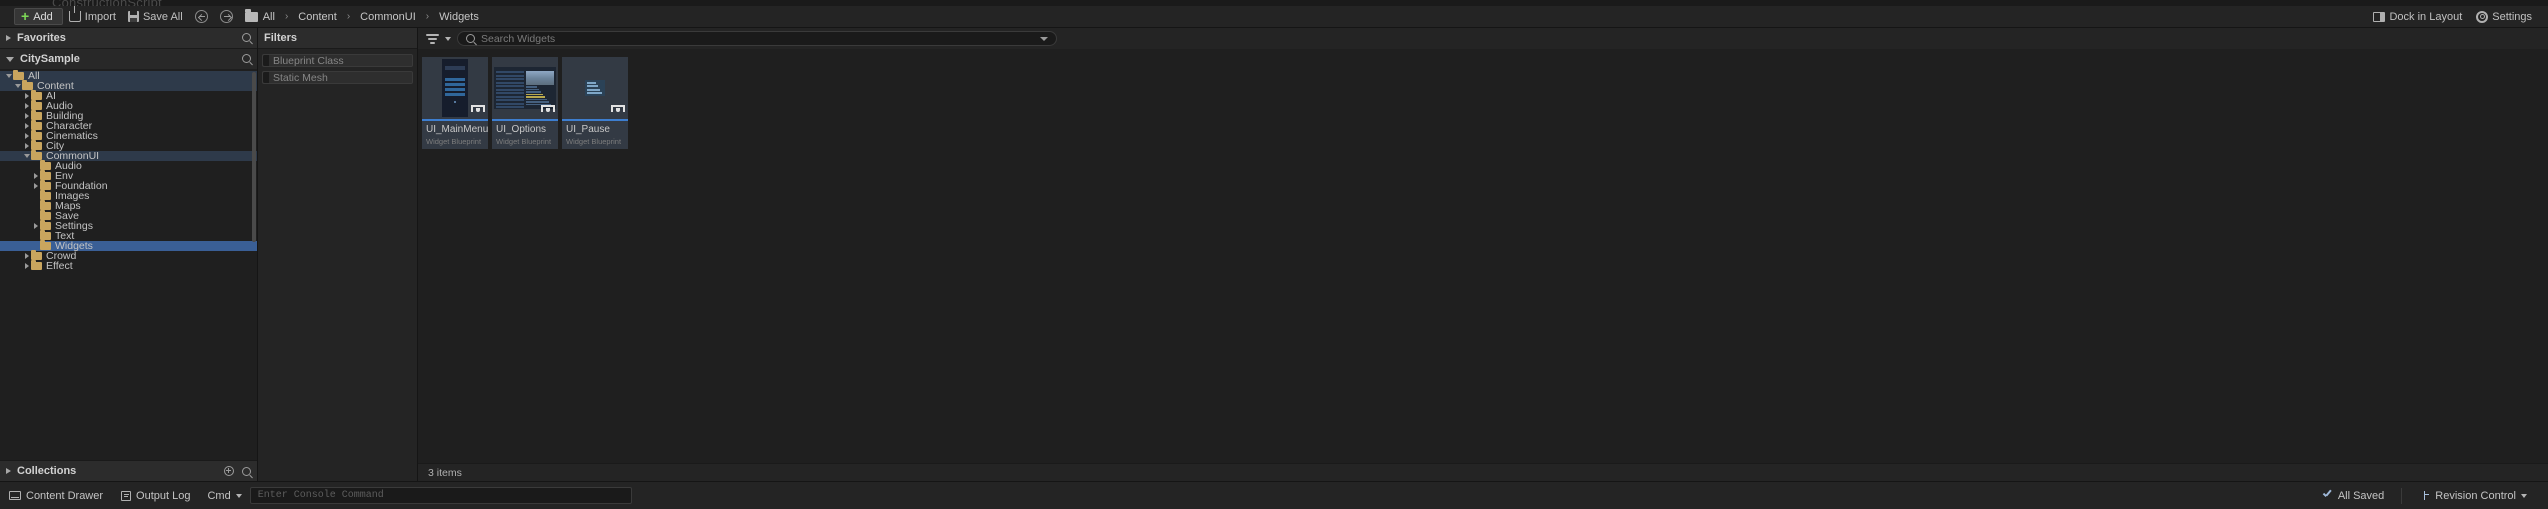 The height and width of the screenshot is (509, 2548). What do you see at coordinates (128, 246) in the screenshot?
I see `tree-item-widgets: Widgets` at bounding box center [128, 246].